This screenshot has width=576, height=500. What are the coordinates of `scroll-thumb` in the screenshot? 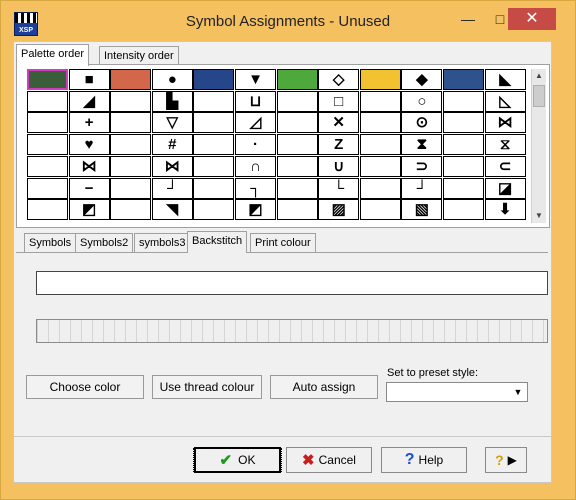 It's located at (539, 96).